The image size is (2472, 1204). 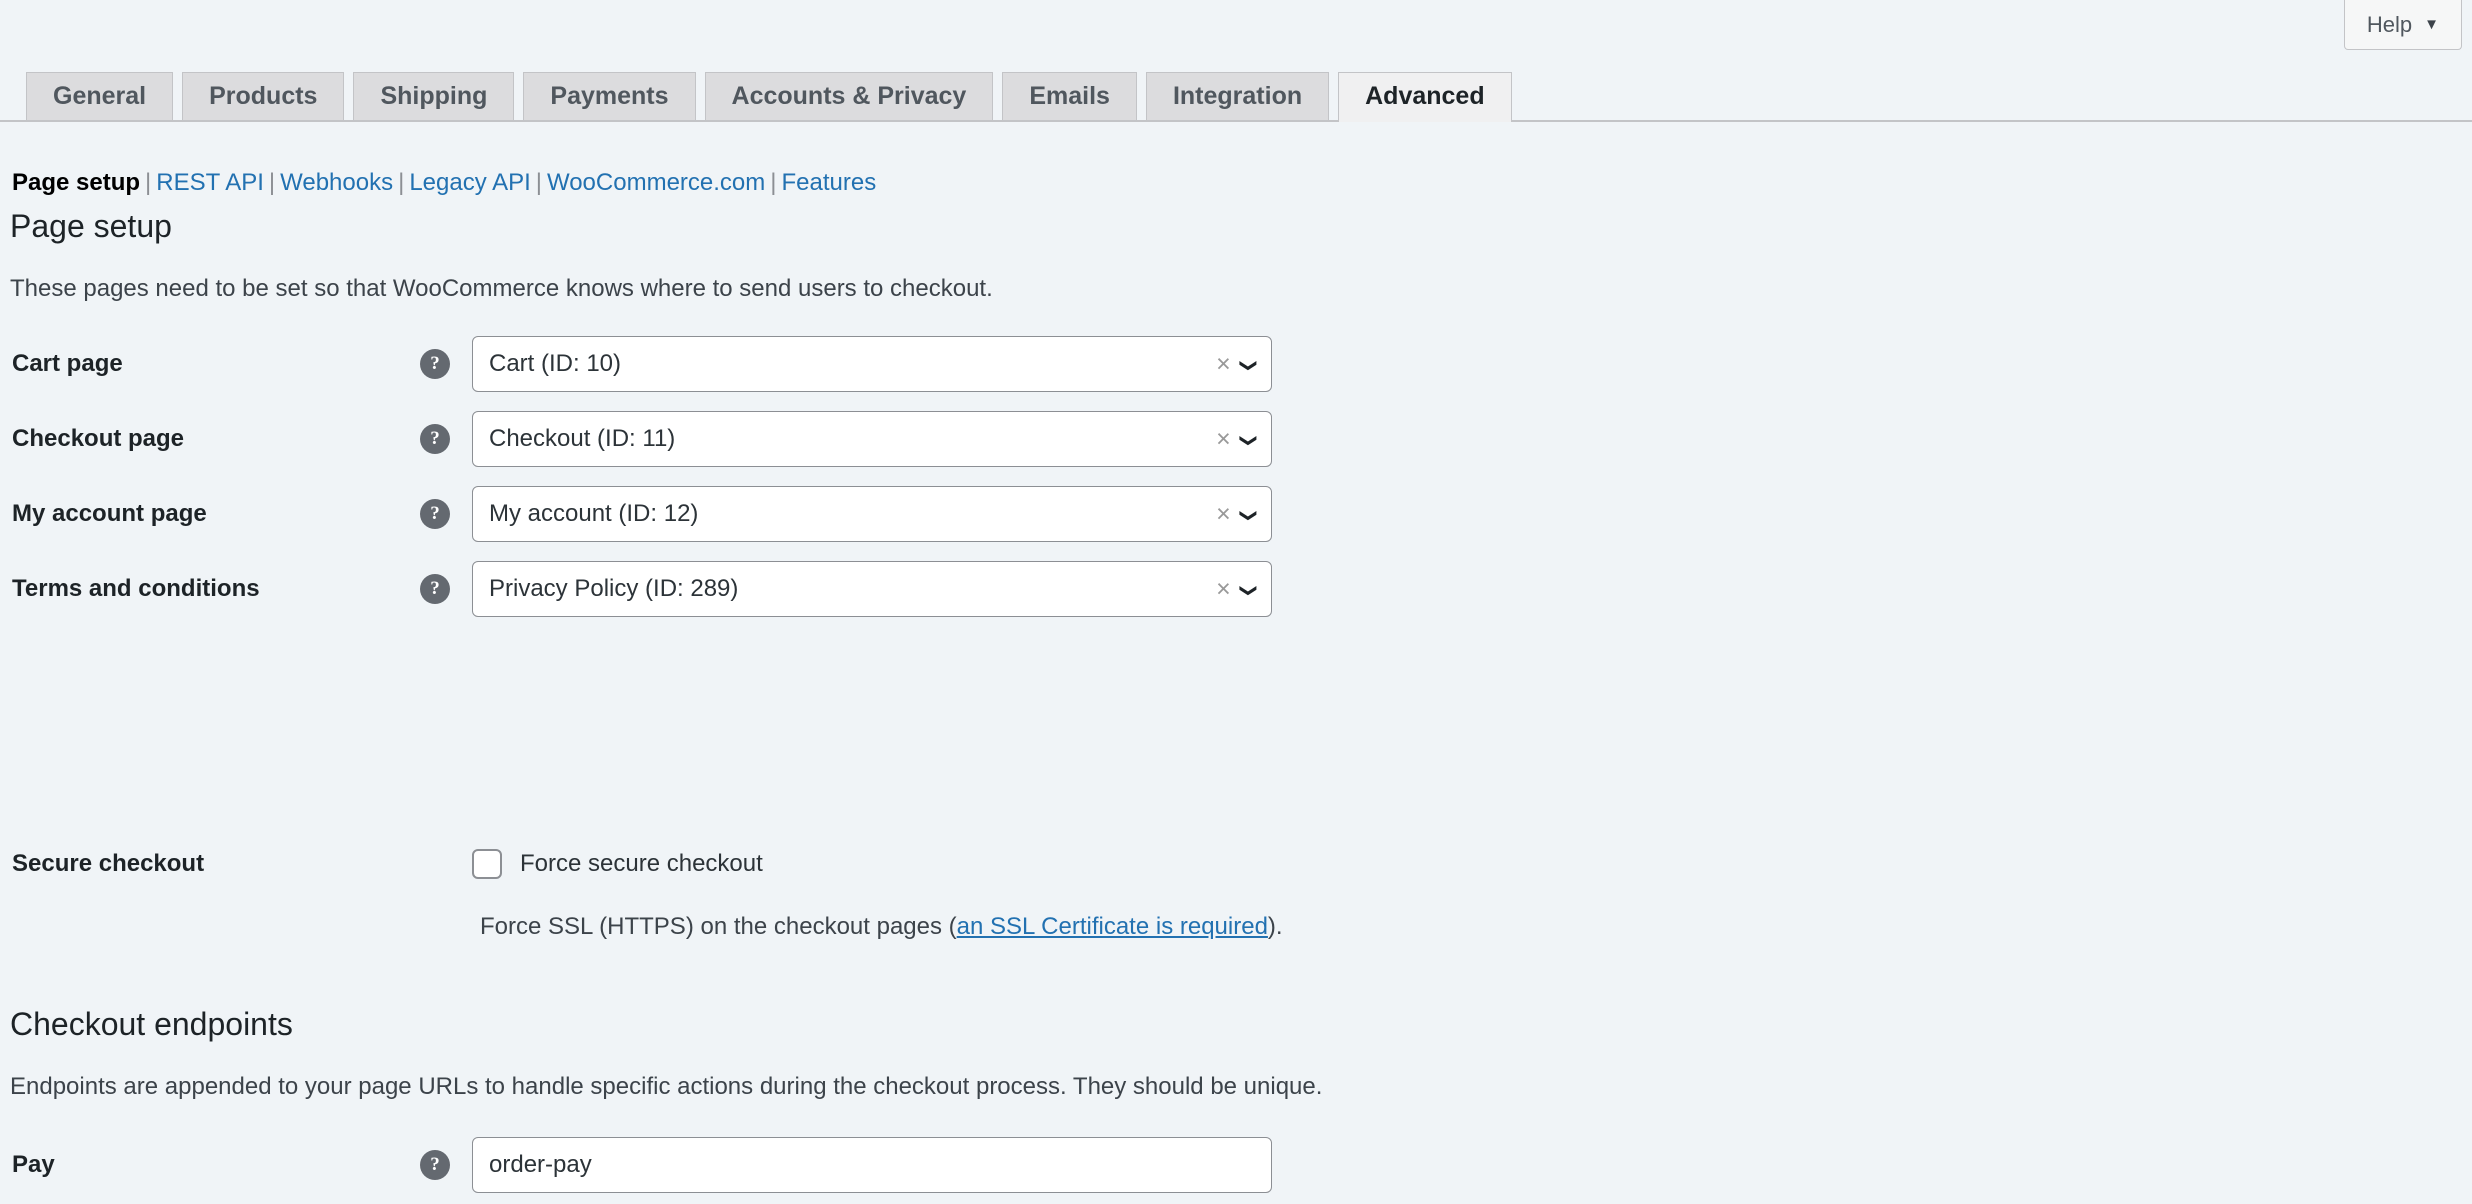 I want to click on endpoint-label-pay: Pay, so click(x=33, y=1164).